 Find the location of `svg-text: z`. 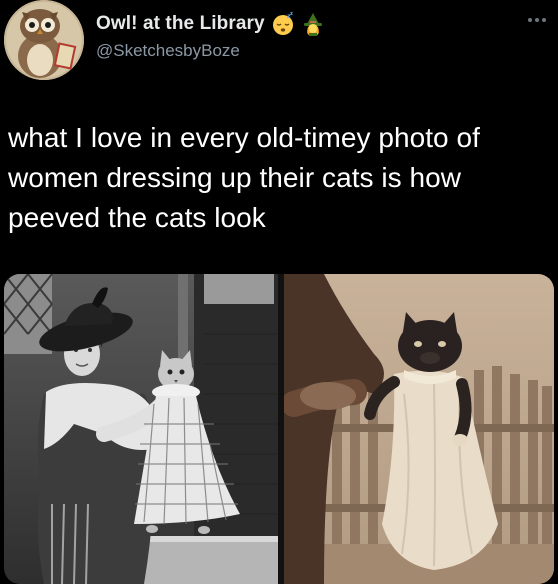

svg-text: z is located at coordinates (291, 14).